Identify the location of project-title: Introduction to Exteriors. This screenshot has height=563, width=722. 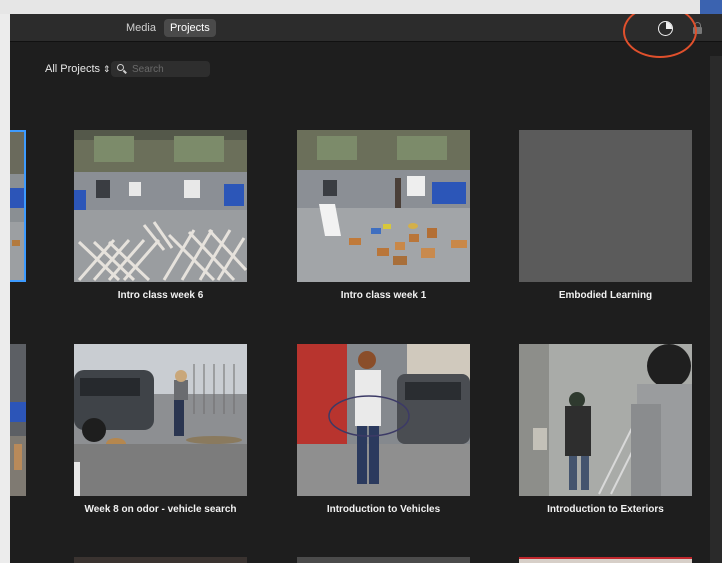
(605, 509).